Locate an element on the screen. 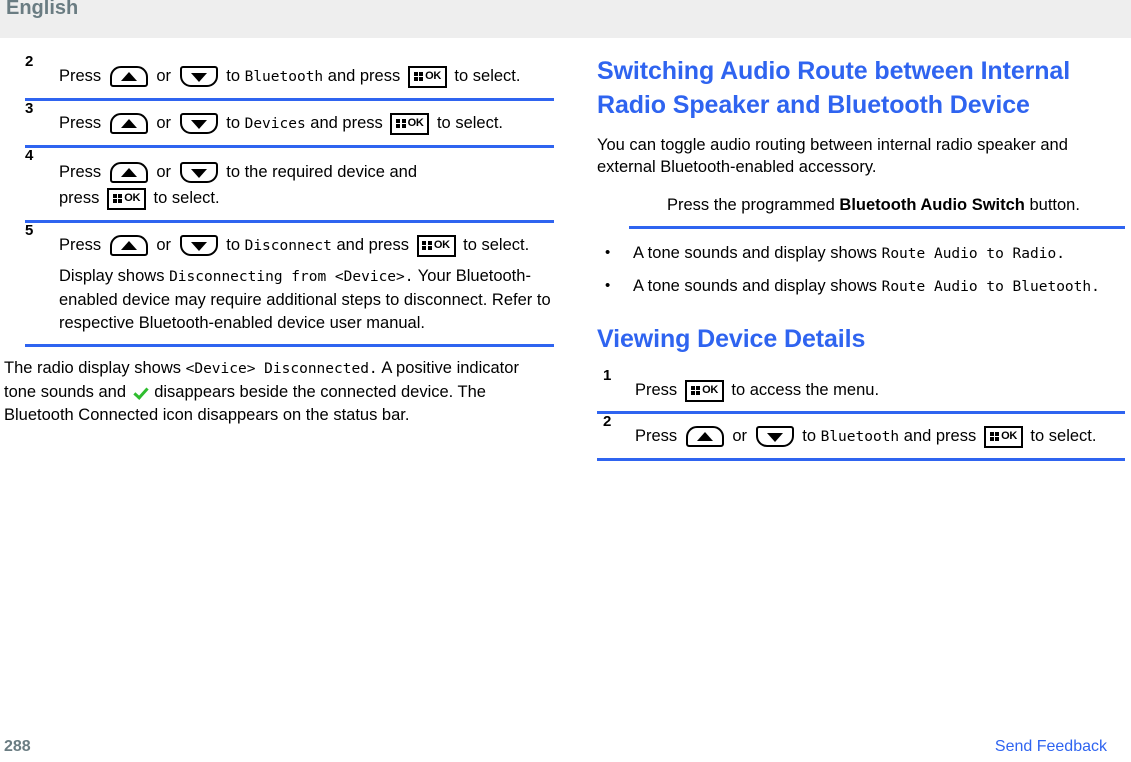 Image resolution: width=1131 pixels, height=762 pixels. closing-pre: The radio display shows is located at coordinates (93, 368).